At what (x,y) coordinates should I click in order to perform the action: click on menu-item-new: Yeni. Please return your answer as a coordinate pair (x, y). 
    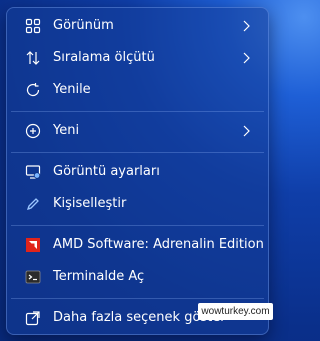
    Looking at the image, I should click on (137, 131).